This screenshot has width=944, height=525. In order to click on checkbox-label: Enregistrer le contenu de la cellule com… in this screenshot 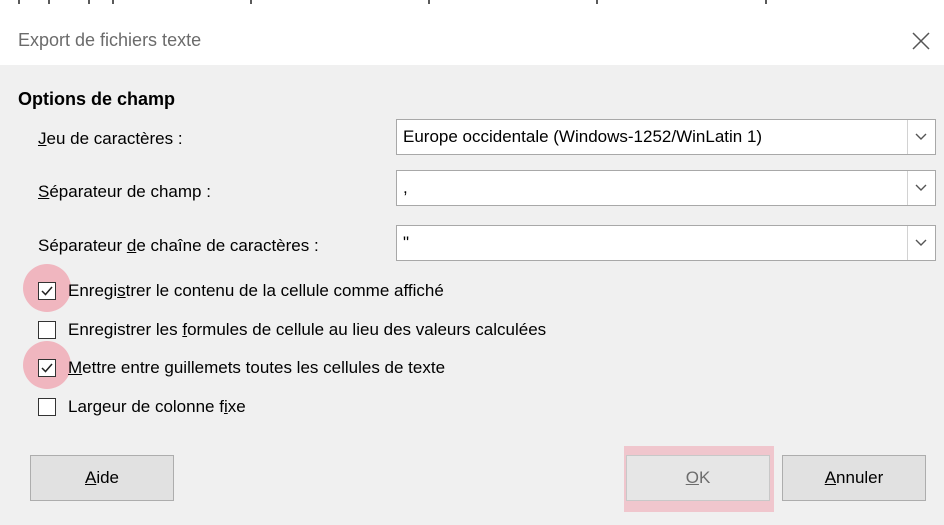, I will do `click(256, 291)`.